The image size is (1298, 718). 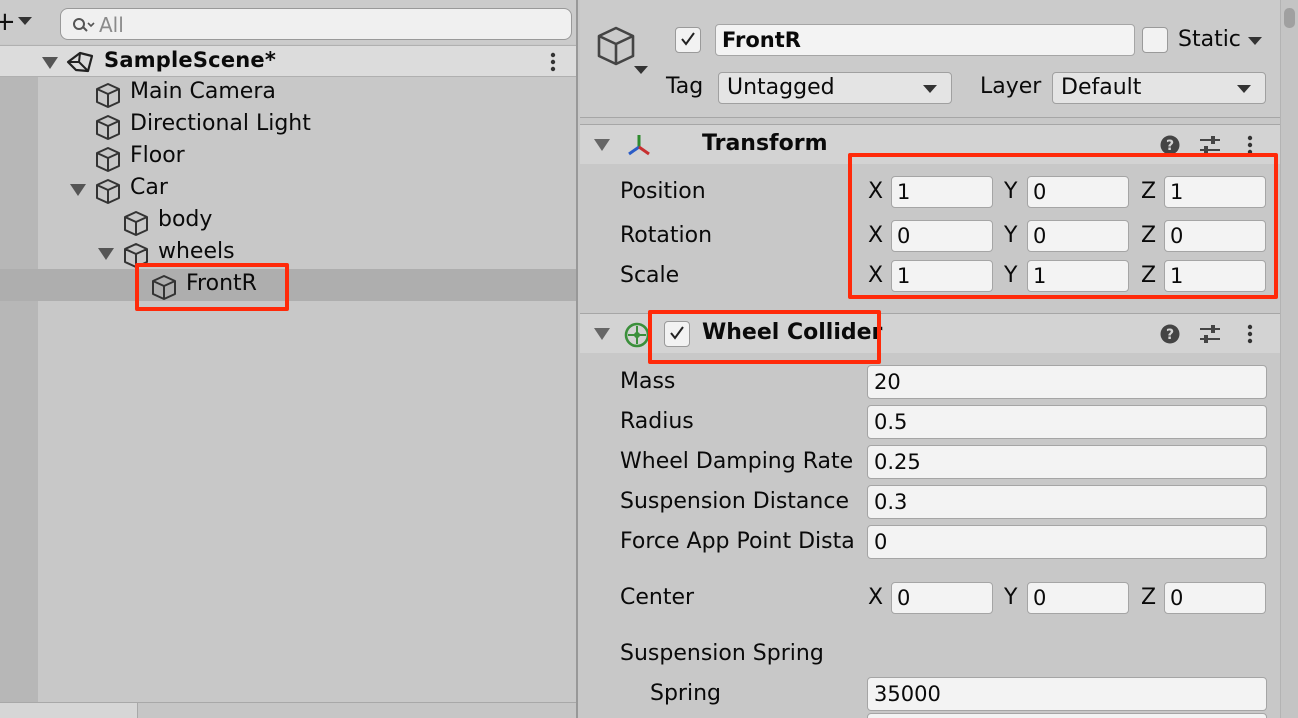 I want to click on tag-value: Untagged, so click(x=781, y=87).